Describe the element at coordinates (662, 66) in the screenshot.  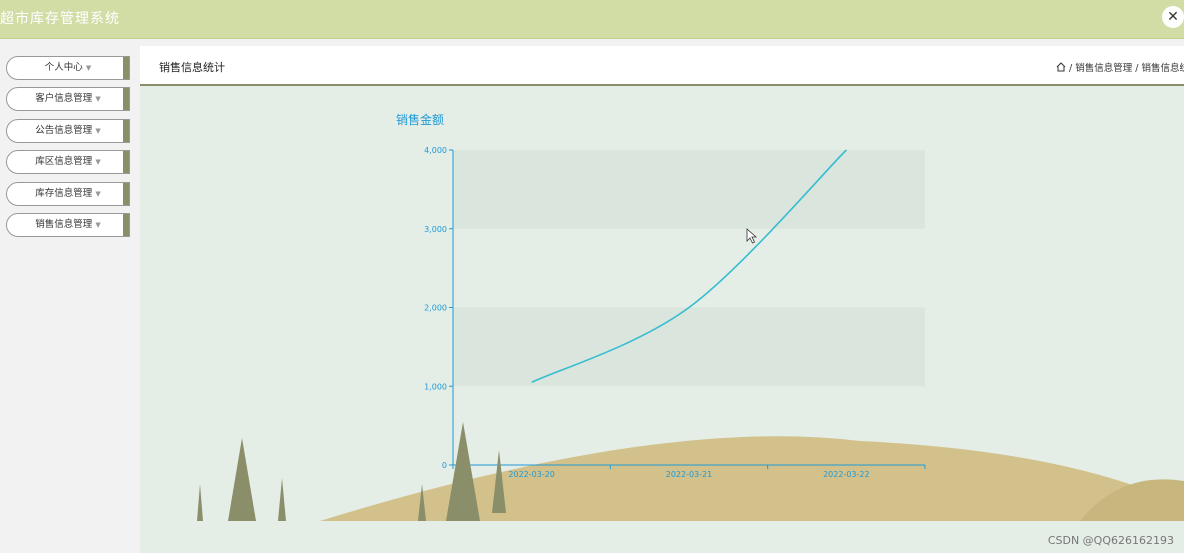
I see `content-header: 销售信息统计 / 销售信息管理 / 销售信息统计` at that location.